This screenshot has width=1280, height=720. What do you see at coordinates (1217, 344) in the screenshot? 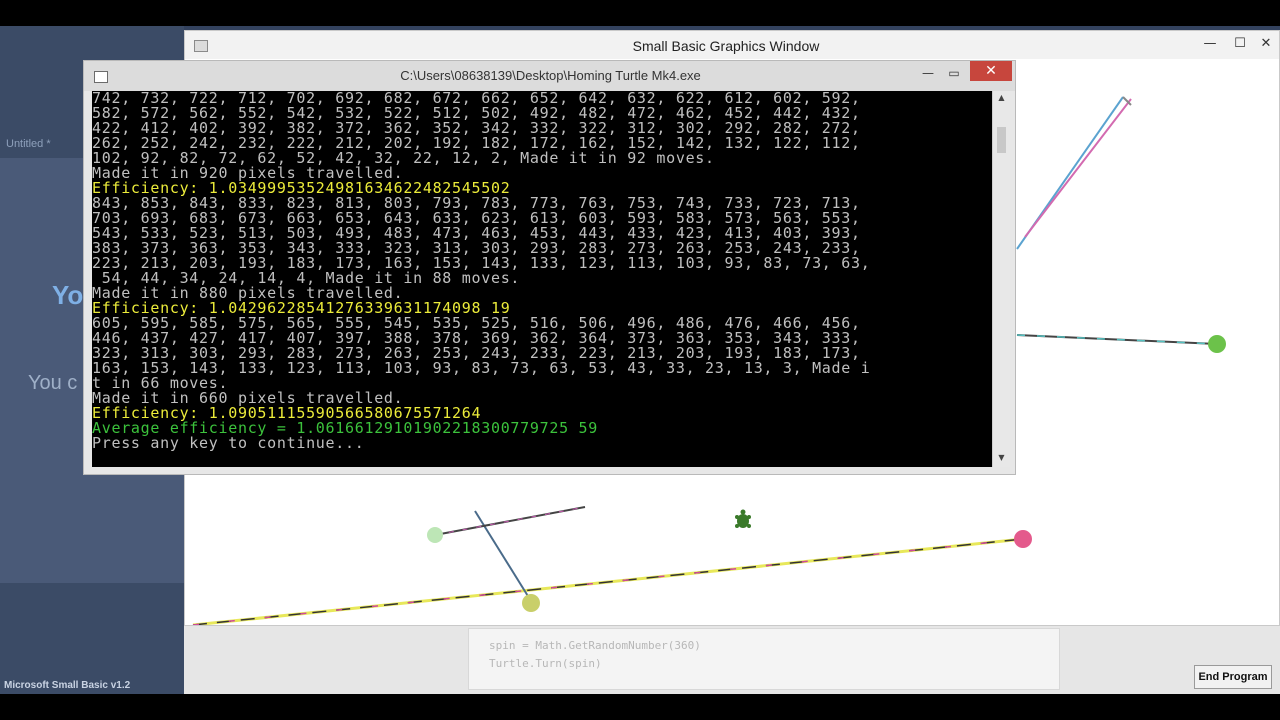
I see `target-dot-green` at bounding box center [1217, 344].